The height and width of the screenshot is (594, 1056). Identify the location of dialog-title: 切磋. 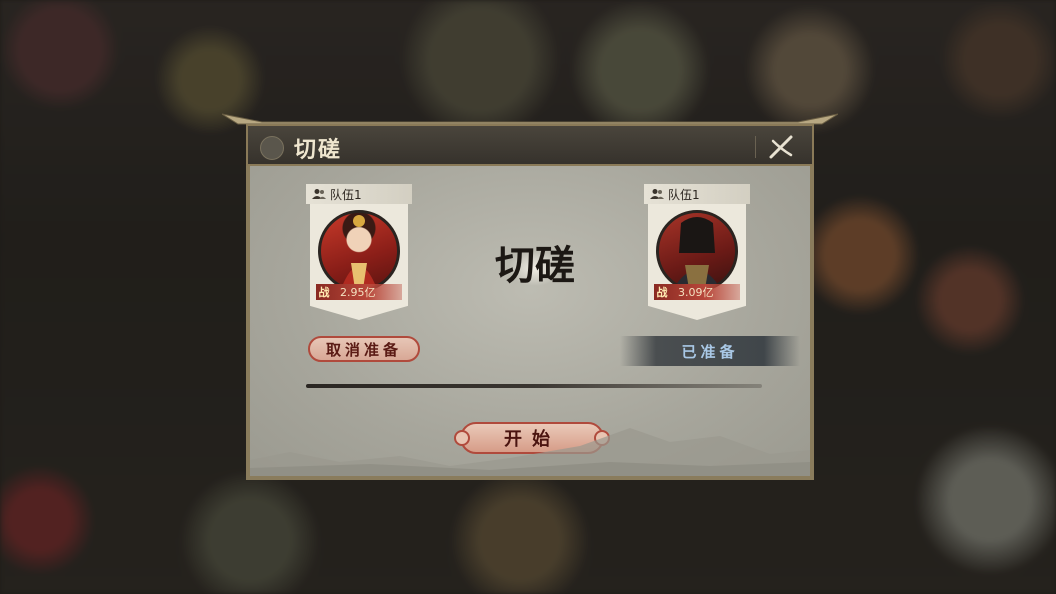
(318, 150).